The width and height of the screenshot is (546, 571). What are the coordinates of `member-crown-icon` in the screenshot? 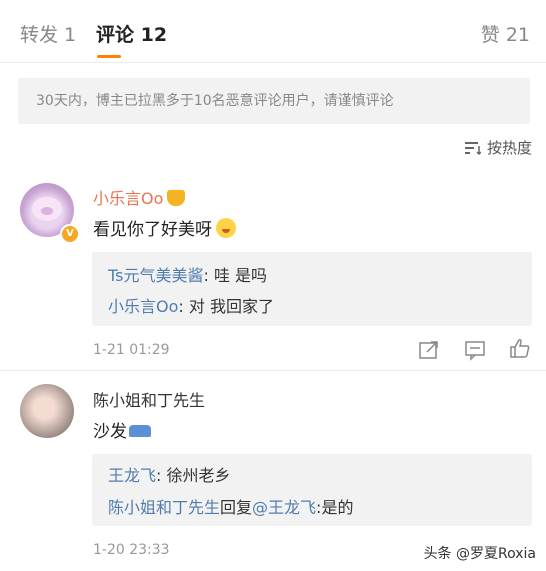 It's located at (176, 198).